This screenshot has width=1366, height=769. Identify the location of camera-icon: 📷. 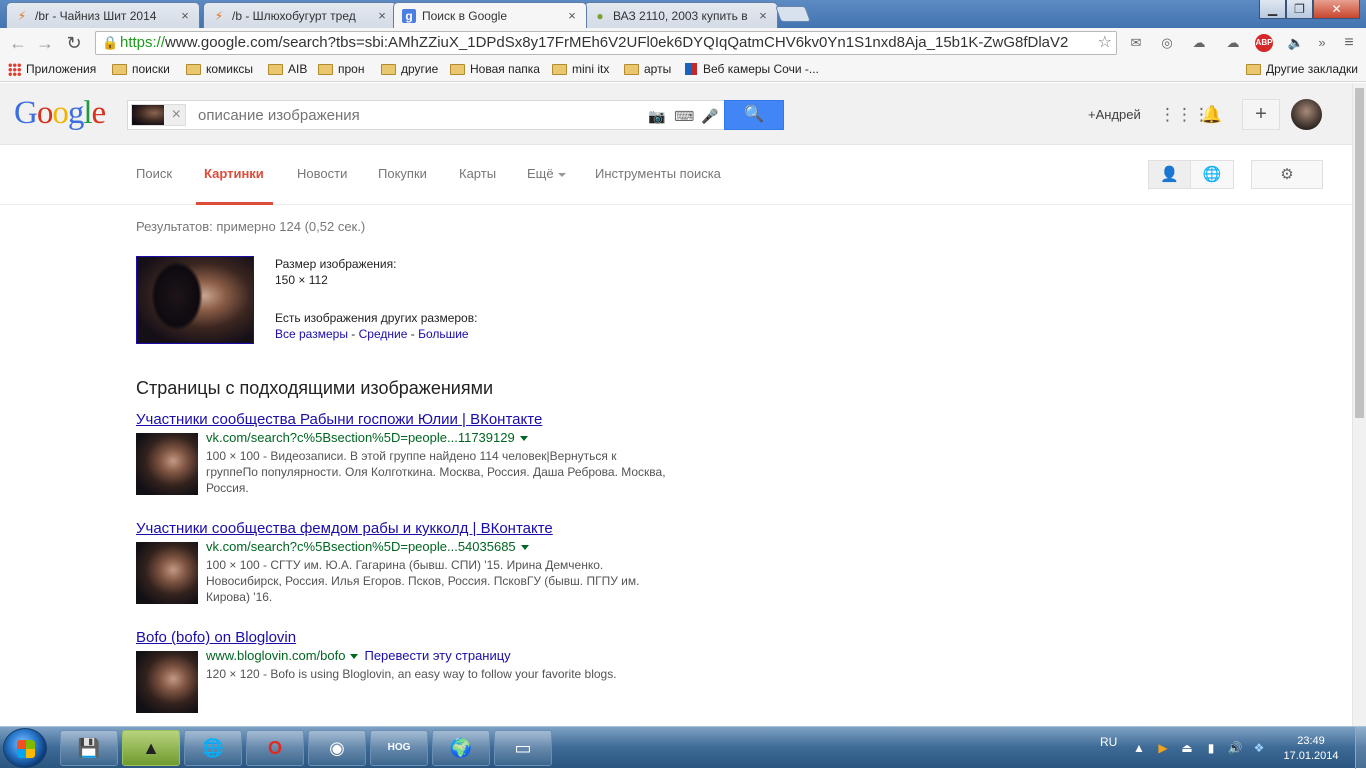
(657, 116).